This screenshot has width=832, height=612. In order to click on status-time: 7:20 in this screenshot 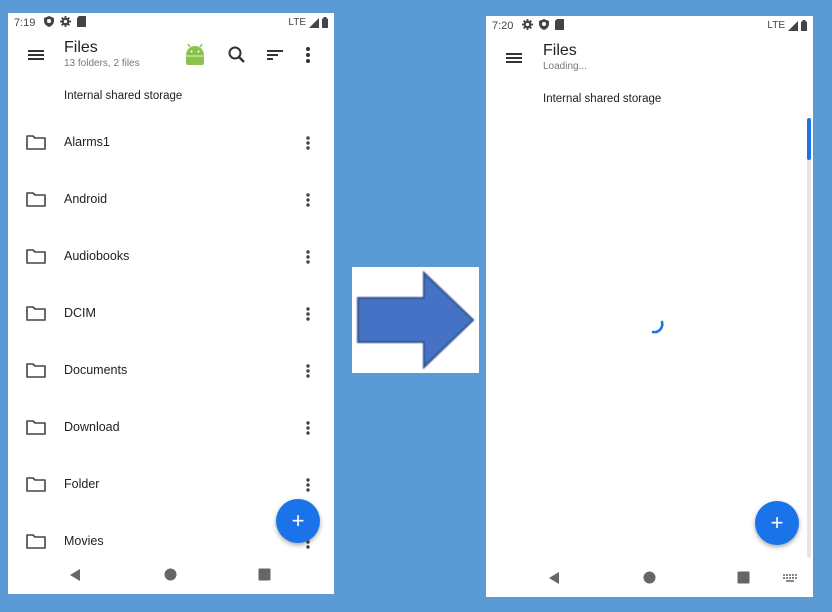, I will do `click(503, 26)`.